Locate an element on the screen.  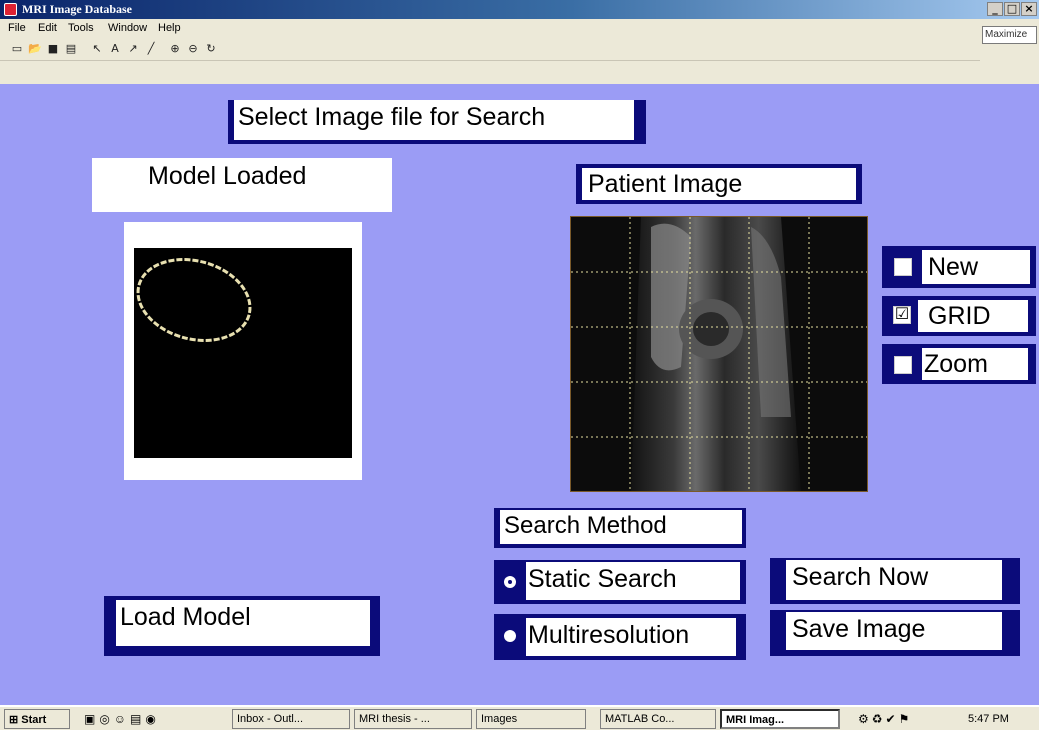
pointer-icon: ↖ is located at coordinates (97, 49).